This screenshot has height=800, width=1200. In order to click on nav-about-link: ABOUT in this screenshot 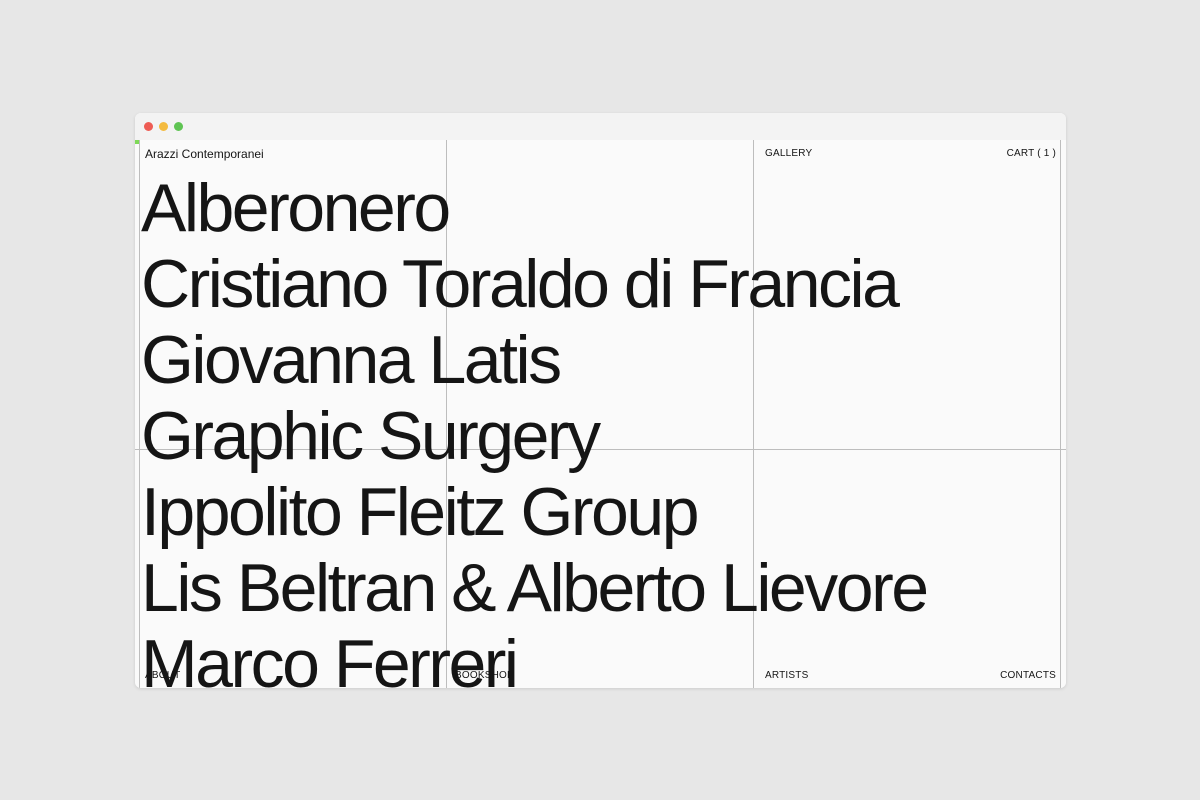, I will do `click(162, 675)`.